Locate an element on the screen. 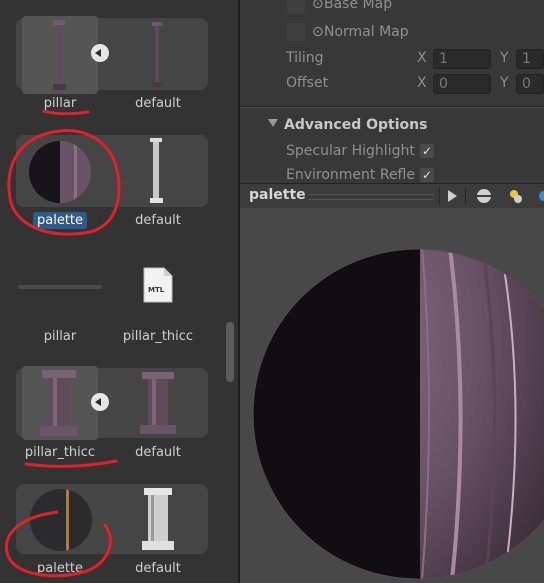 This screenshot has width=544, height=583. normal-map-slot is located at coordinates (296, 32).